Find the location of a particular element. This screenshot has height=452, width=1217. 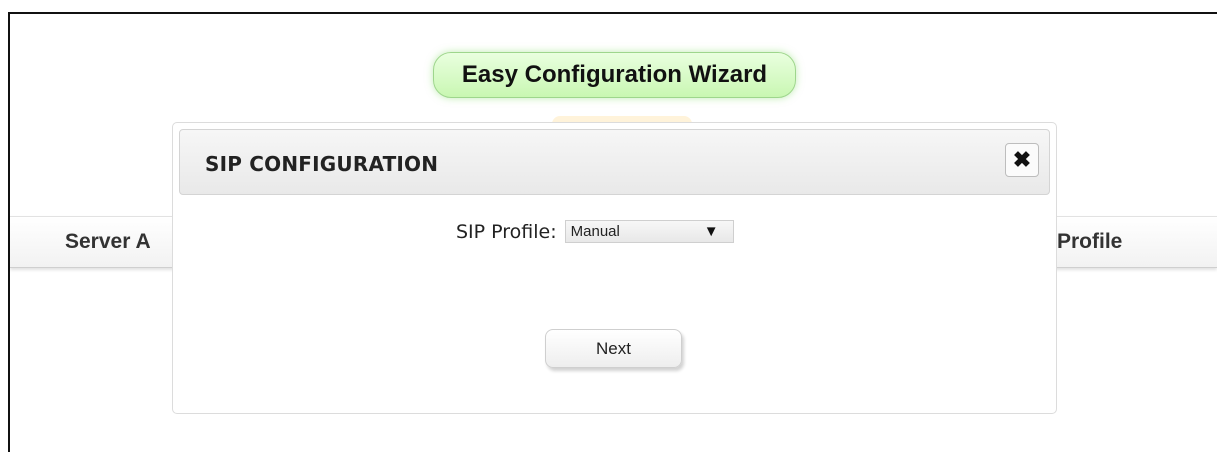

column-header-server: Server A is located at coordinates (108, 241).